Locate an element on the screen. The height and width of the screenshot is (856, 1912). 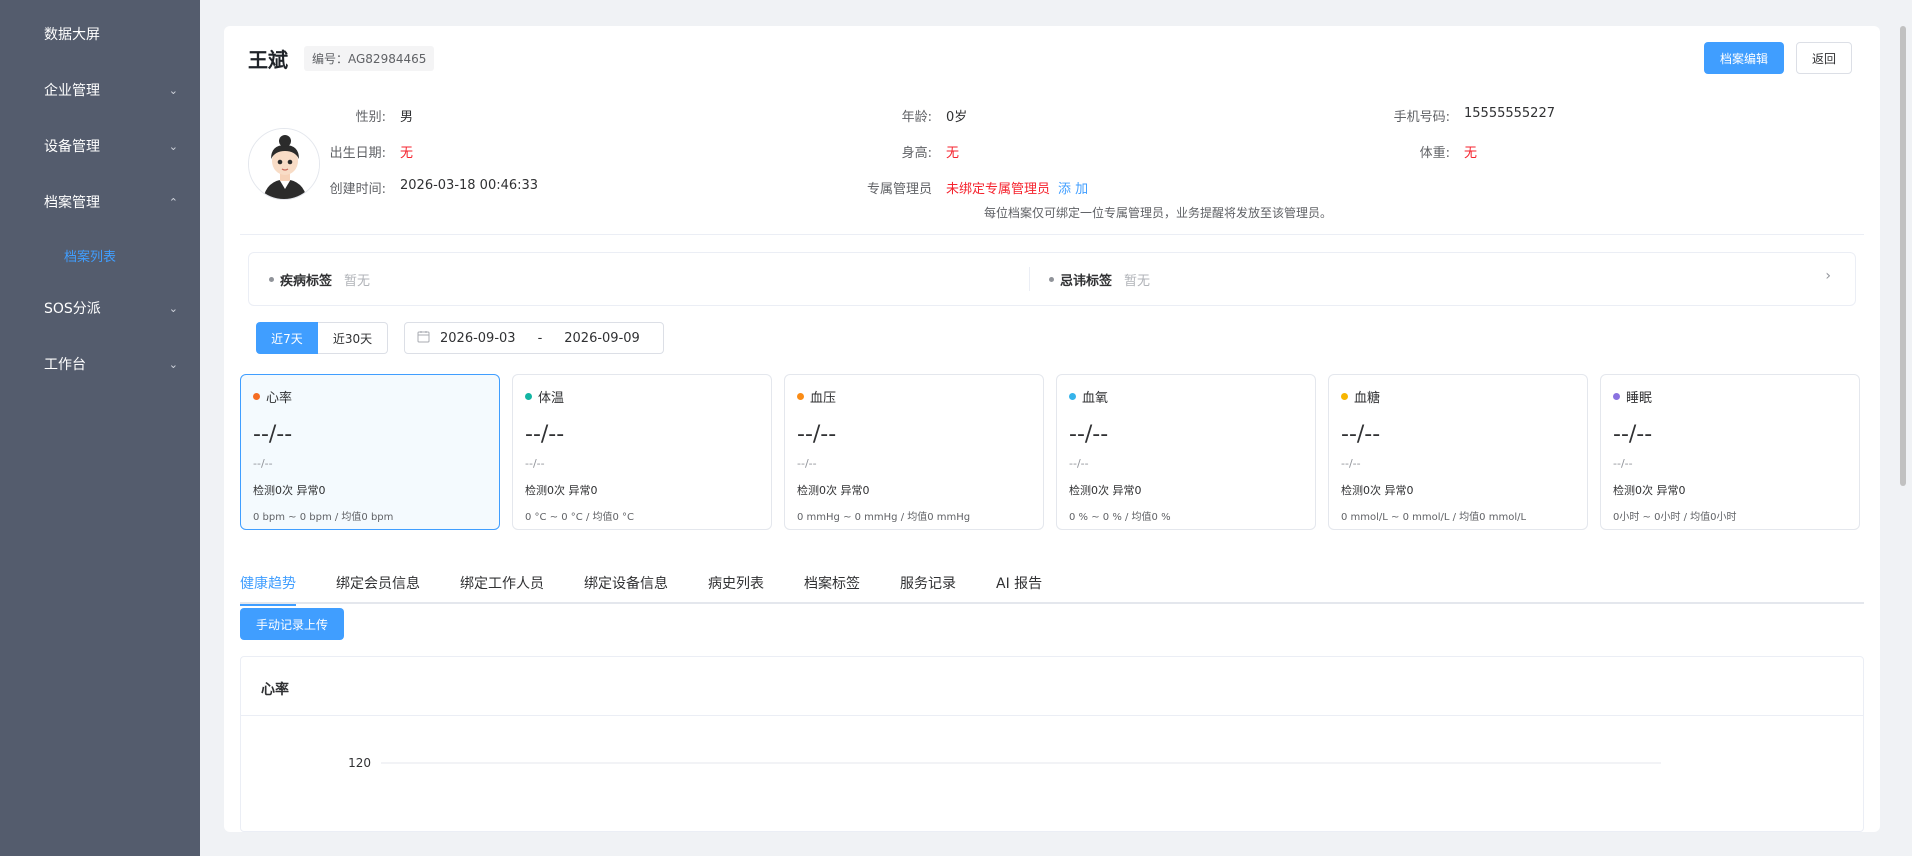
sidebar-item-enterprise: 企业管理 ⌄ is located at coordinates (100, 90).